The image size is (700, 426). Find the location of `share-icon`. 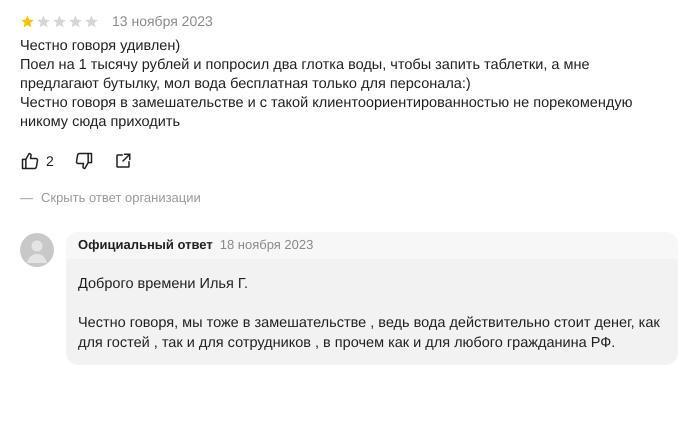

share-icon is located at coordinates (123, 161).